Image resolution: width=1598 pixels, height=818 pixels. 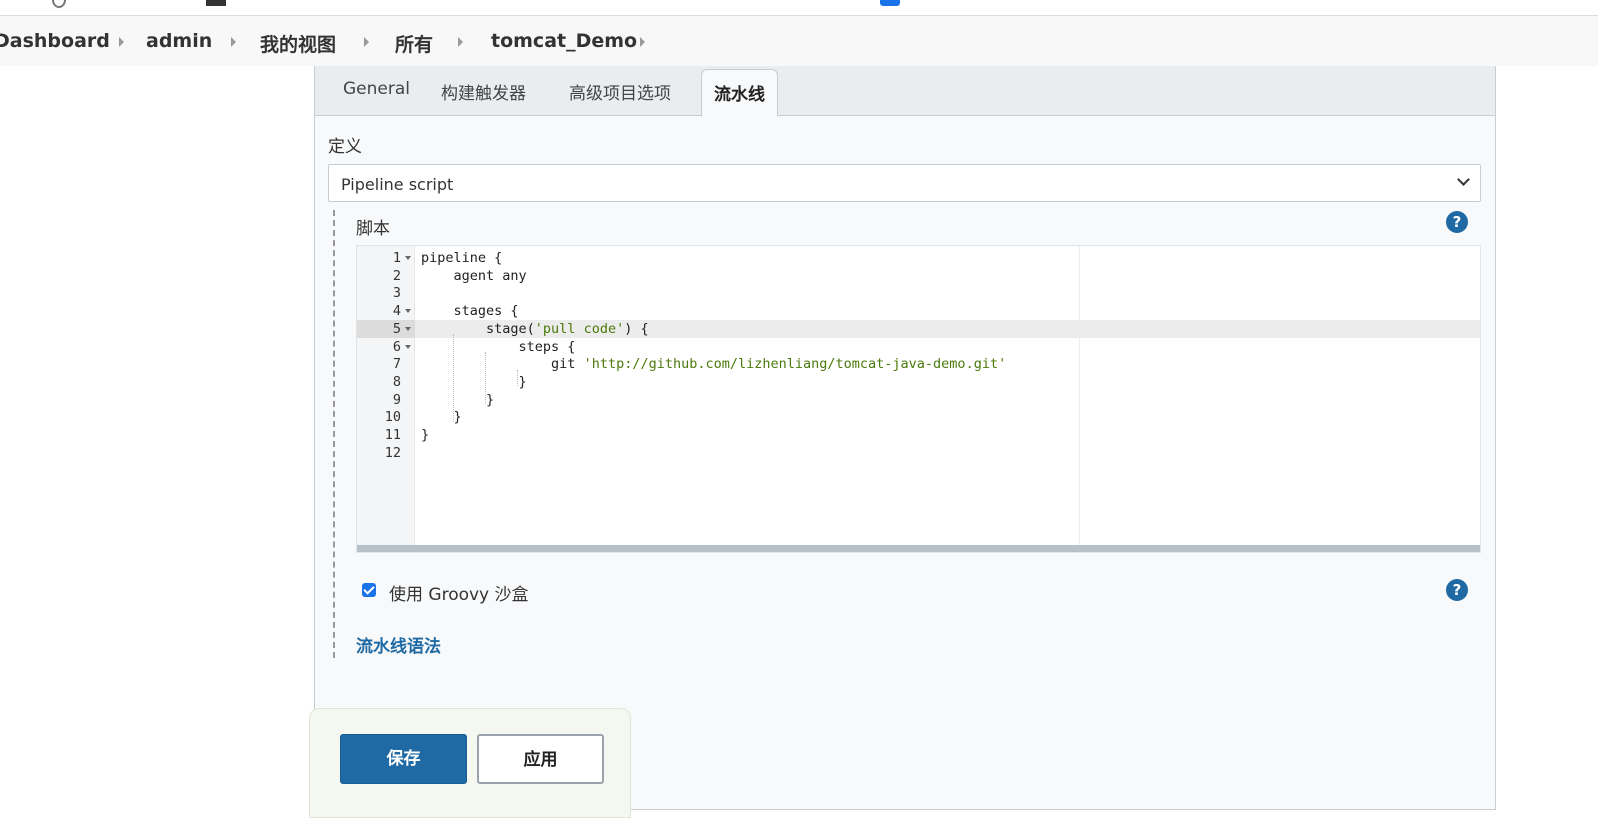 What do you see at coordinates (498, 346) in the screenshot?
I see `code-text: steps {` at bounding box center [498, 346].